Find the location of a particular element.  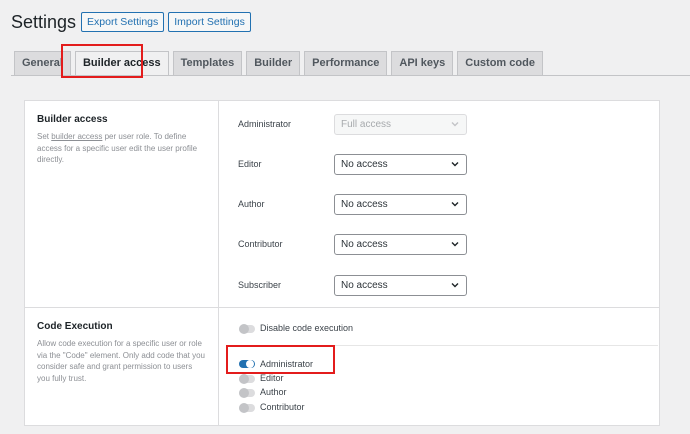

section-divider is located at coordinates (342, 307).